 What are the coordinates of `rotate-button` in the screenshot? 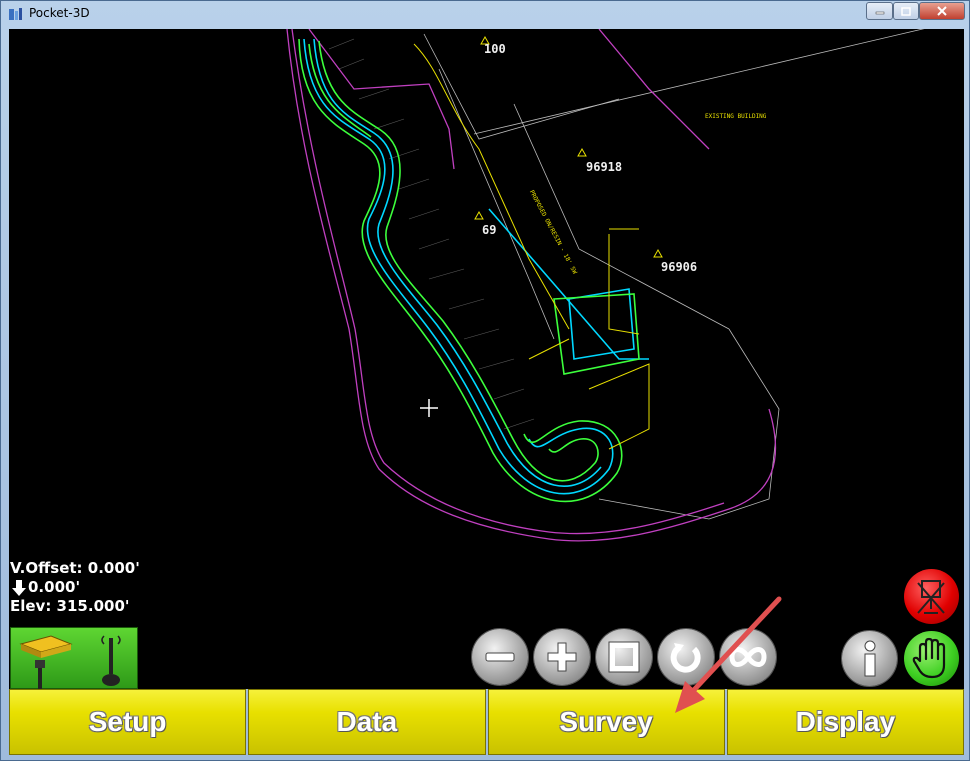 It's located at (686, 657).